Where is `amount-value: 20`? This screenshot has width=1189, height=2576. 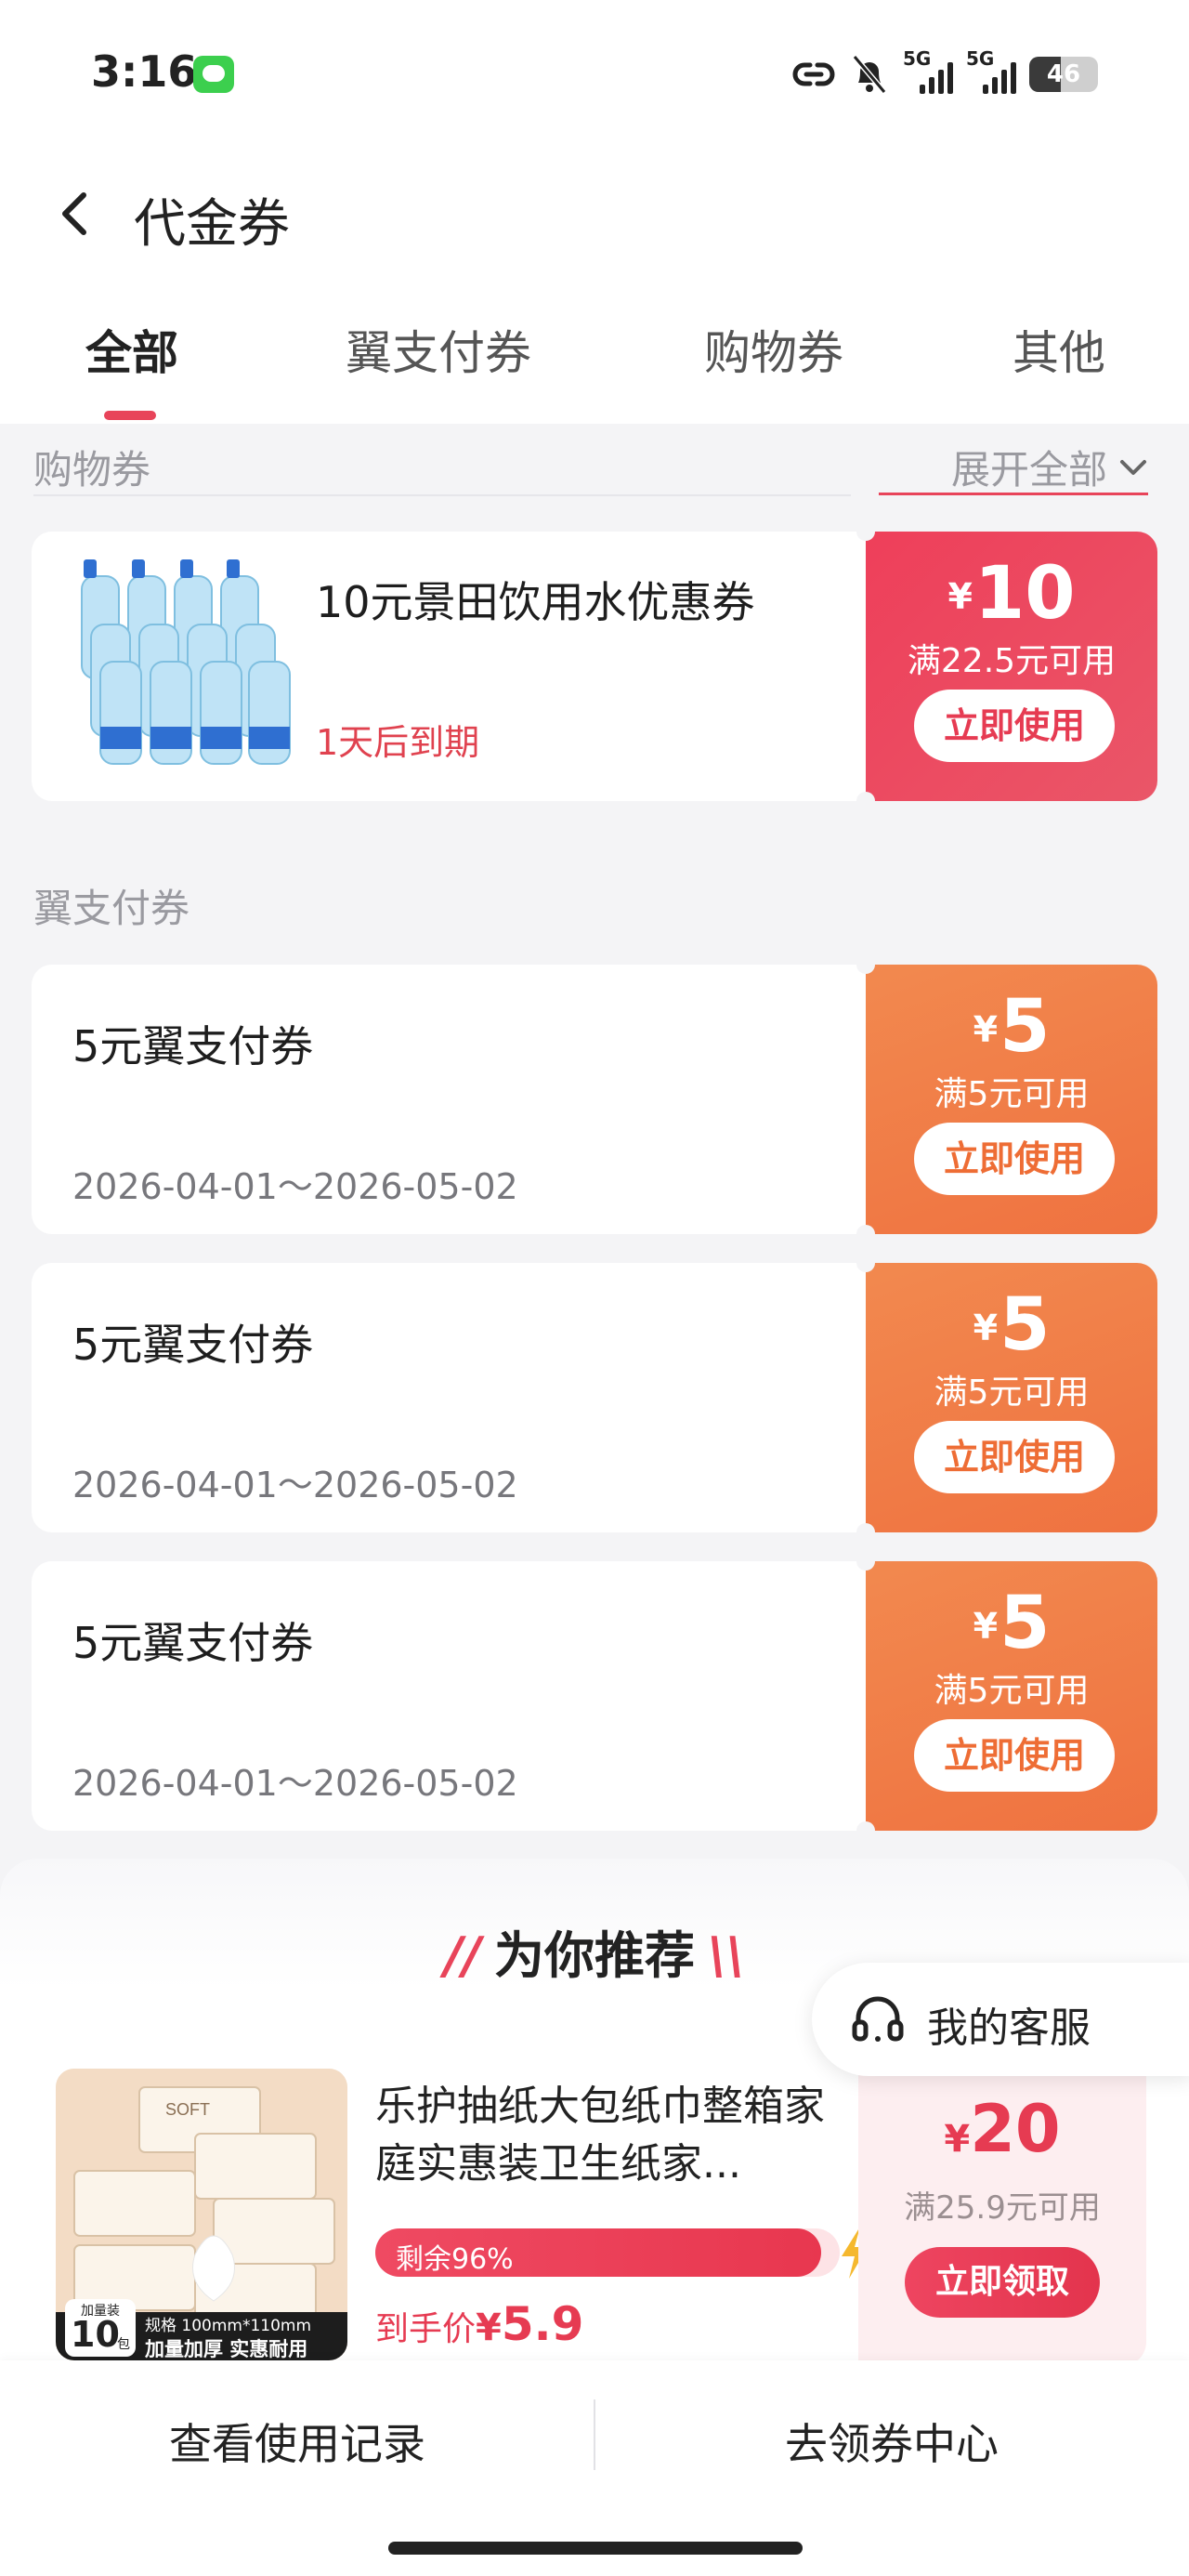
amount-value: 20 is located at coordinates (1015, 2129).